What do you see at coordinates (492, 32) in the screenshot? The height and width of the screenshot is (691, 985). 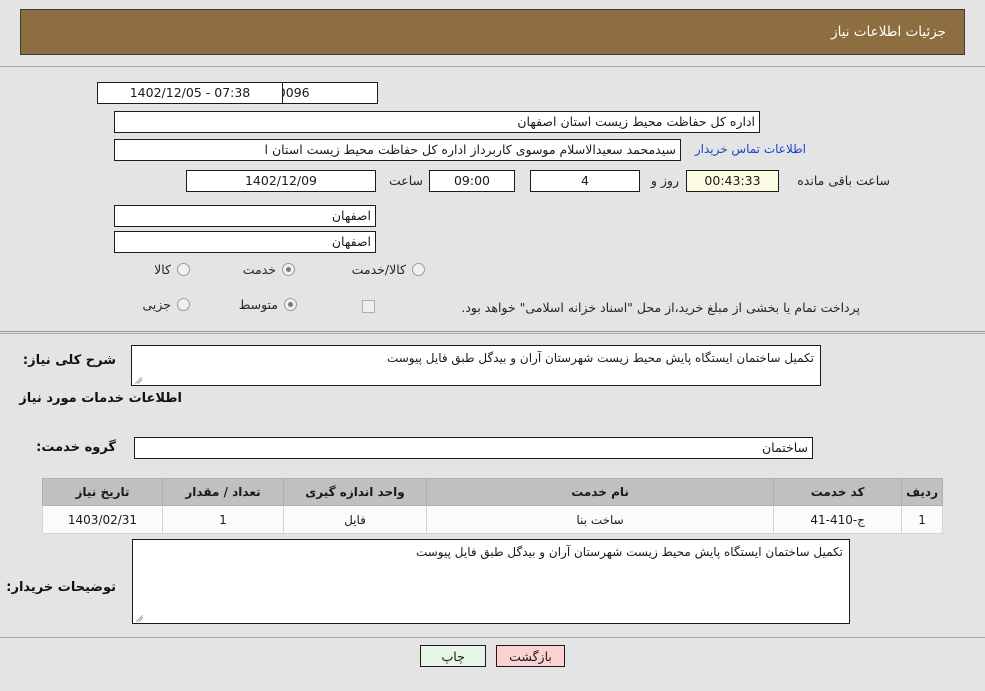 I see `window-title-bar: جزئیات اطلاعات نیاز` at bounding box center [492, 32].